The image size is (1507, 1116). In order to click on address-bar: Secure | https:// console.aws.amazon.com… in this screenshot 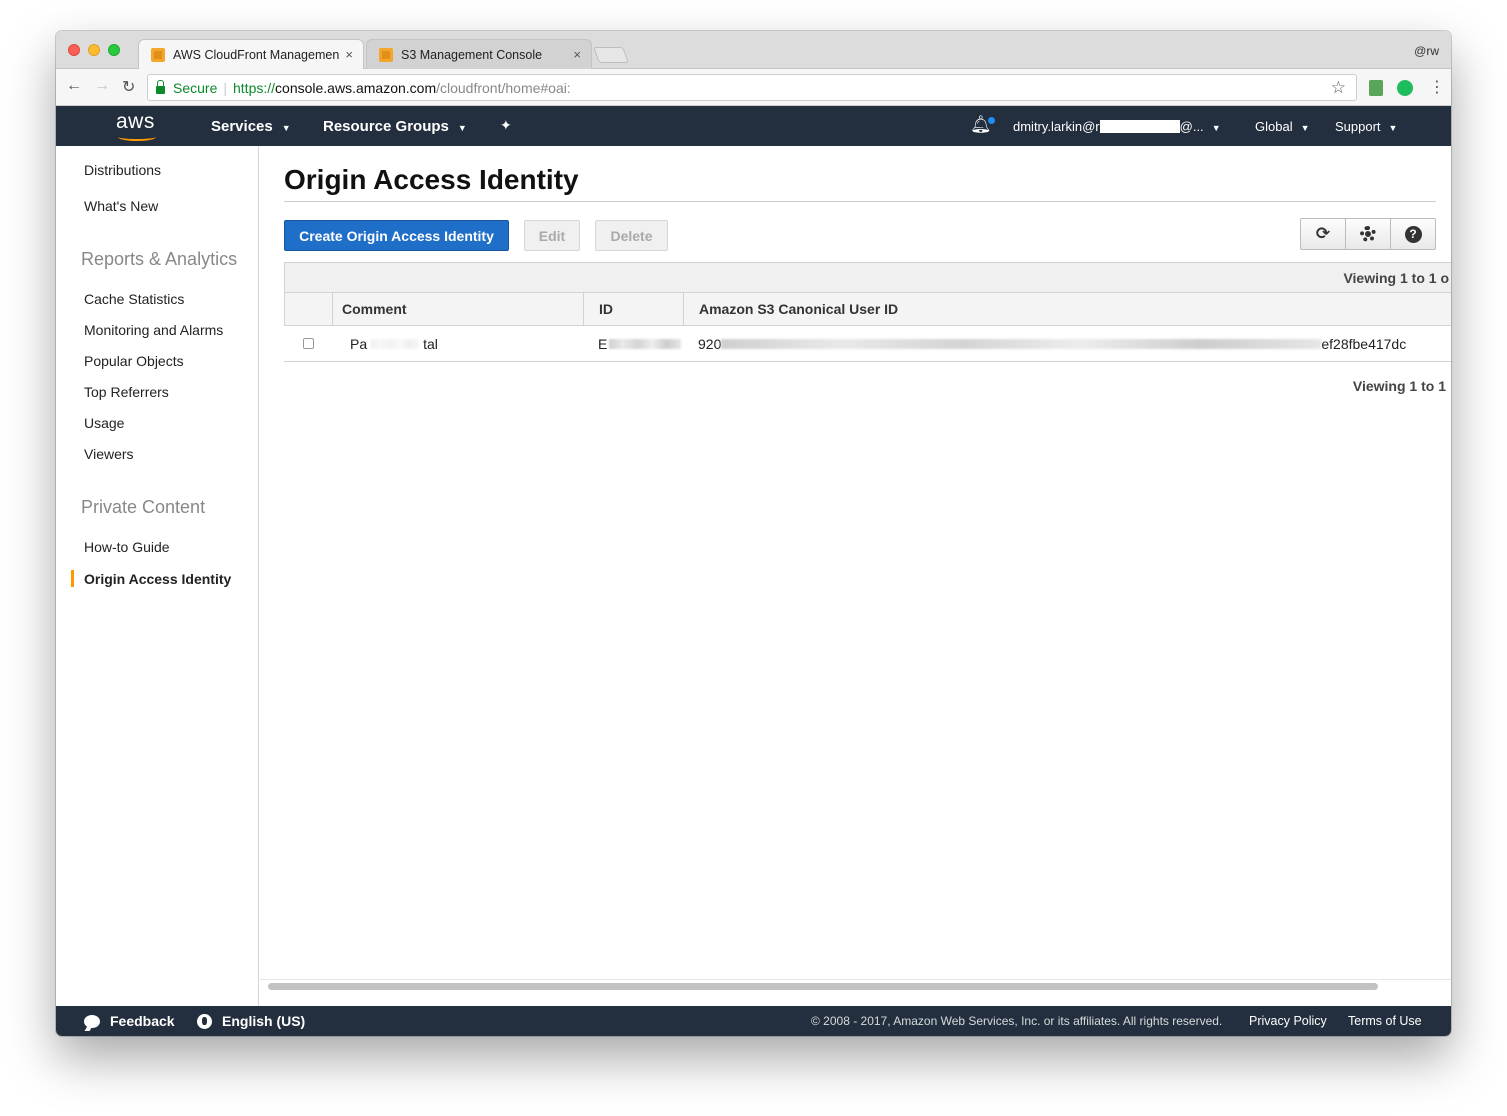, I will do `click(752, 87)`.